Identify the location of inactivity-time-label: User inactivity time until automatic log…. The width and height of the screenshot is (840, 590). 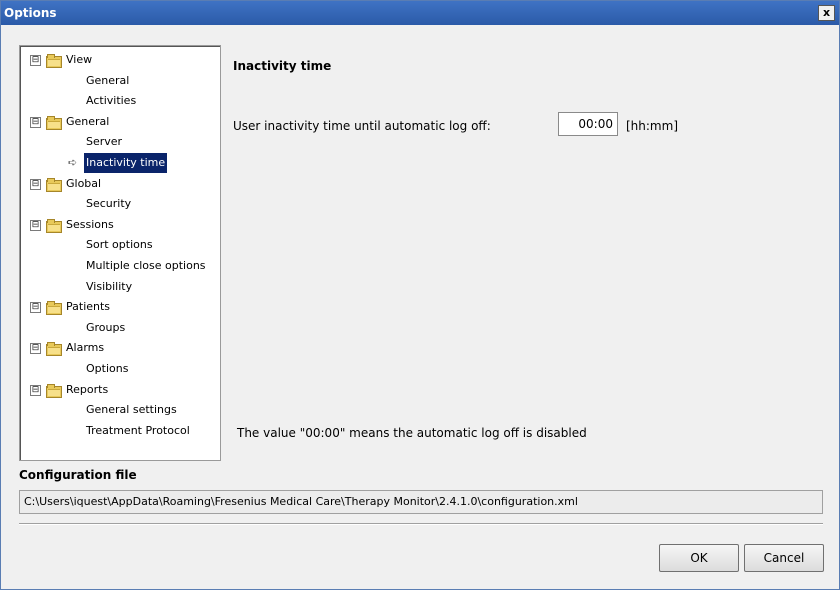
(362, 126).